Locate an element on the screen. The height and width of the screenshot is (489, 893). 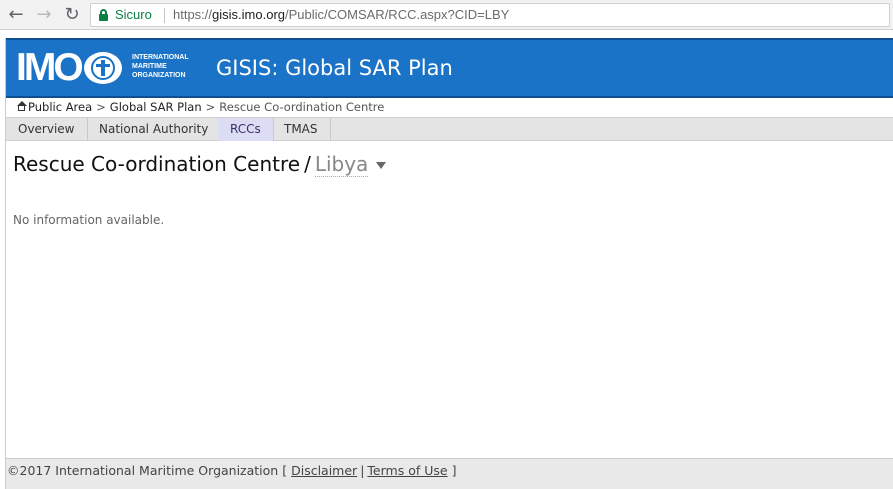
url-path: /Public/COMSAR/RCC.aspx?CID=LBY is located at coordinates (397, 14).